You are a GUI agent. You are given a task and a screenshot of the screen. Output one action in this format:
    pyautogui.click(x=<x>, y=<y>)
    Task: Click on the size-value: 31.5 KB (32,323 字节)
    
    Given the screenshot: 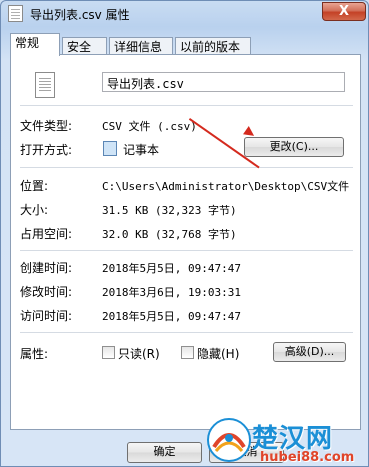 What is the action you would take?
    pyautogui.click(x=169, y=210)
    